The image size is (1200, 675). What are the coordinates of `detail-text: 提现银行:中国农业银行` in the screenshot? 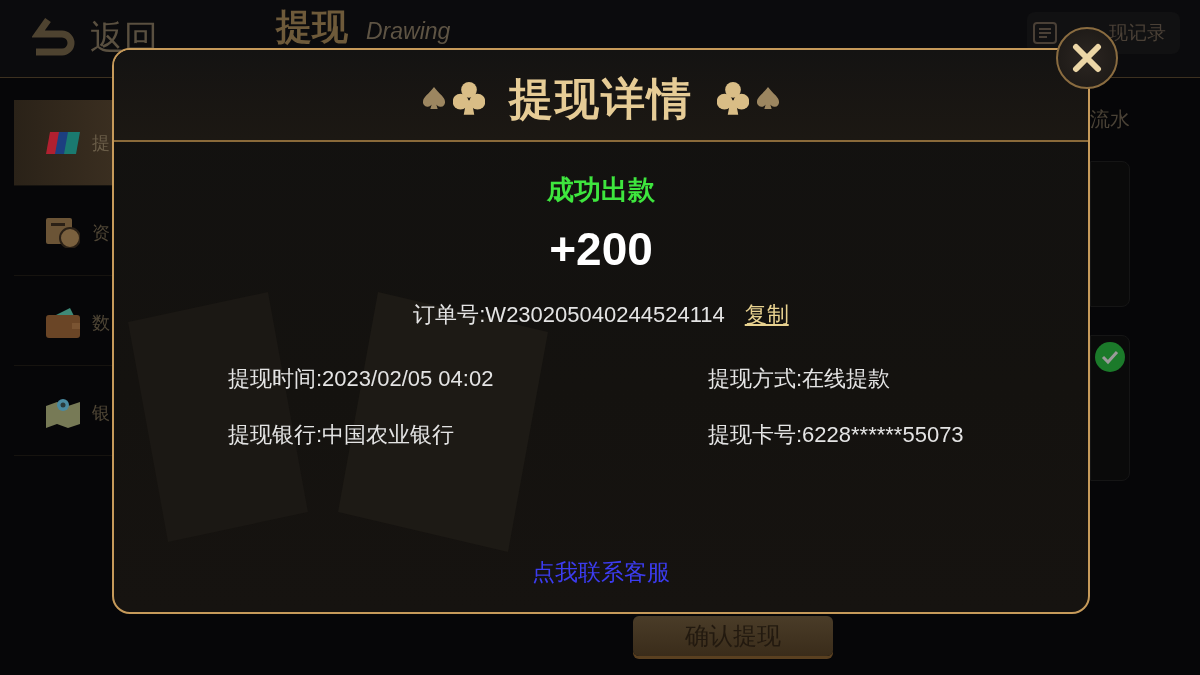 It's located at (342, 435).